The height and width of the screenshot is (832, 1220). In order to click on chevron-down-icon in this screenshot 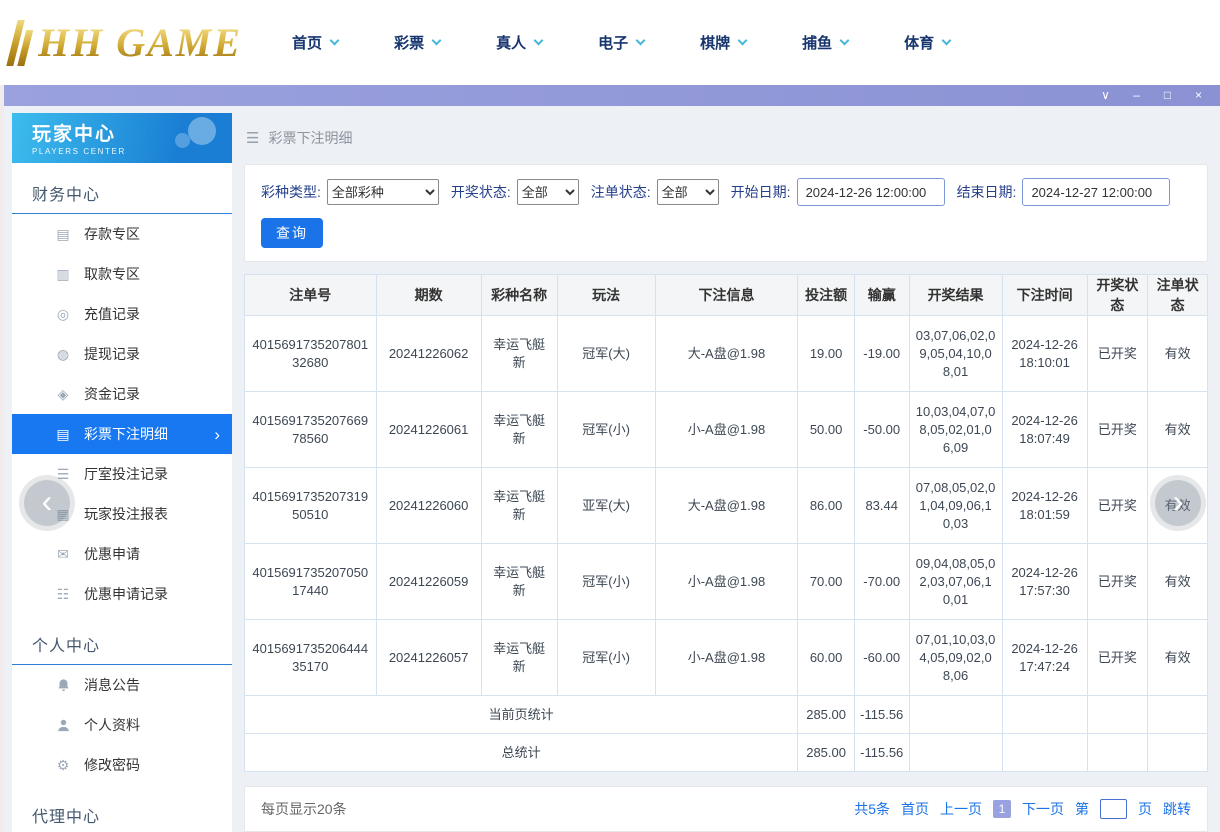, I will do `click(334, 40)`.